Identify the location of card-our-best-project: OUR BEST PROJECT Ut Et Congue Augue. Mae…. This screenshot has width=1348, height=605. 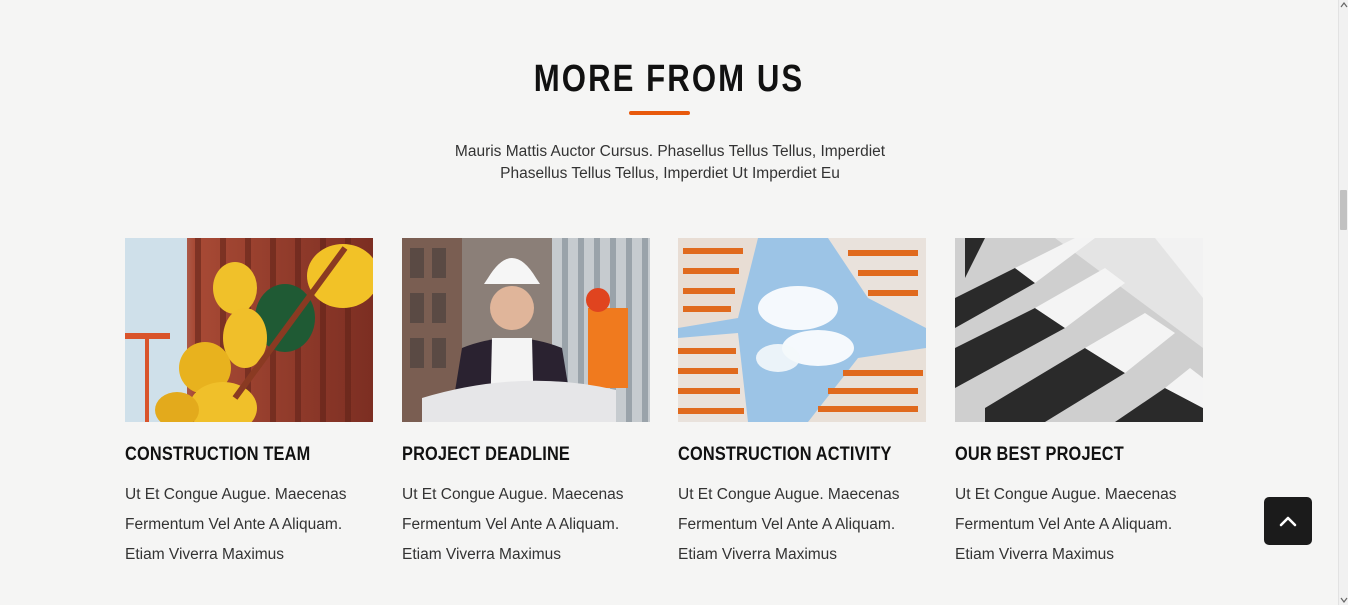
(1085, 404).